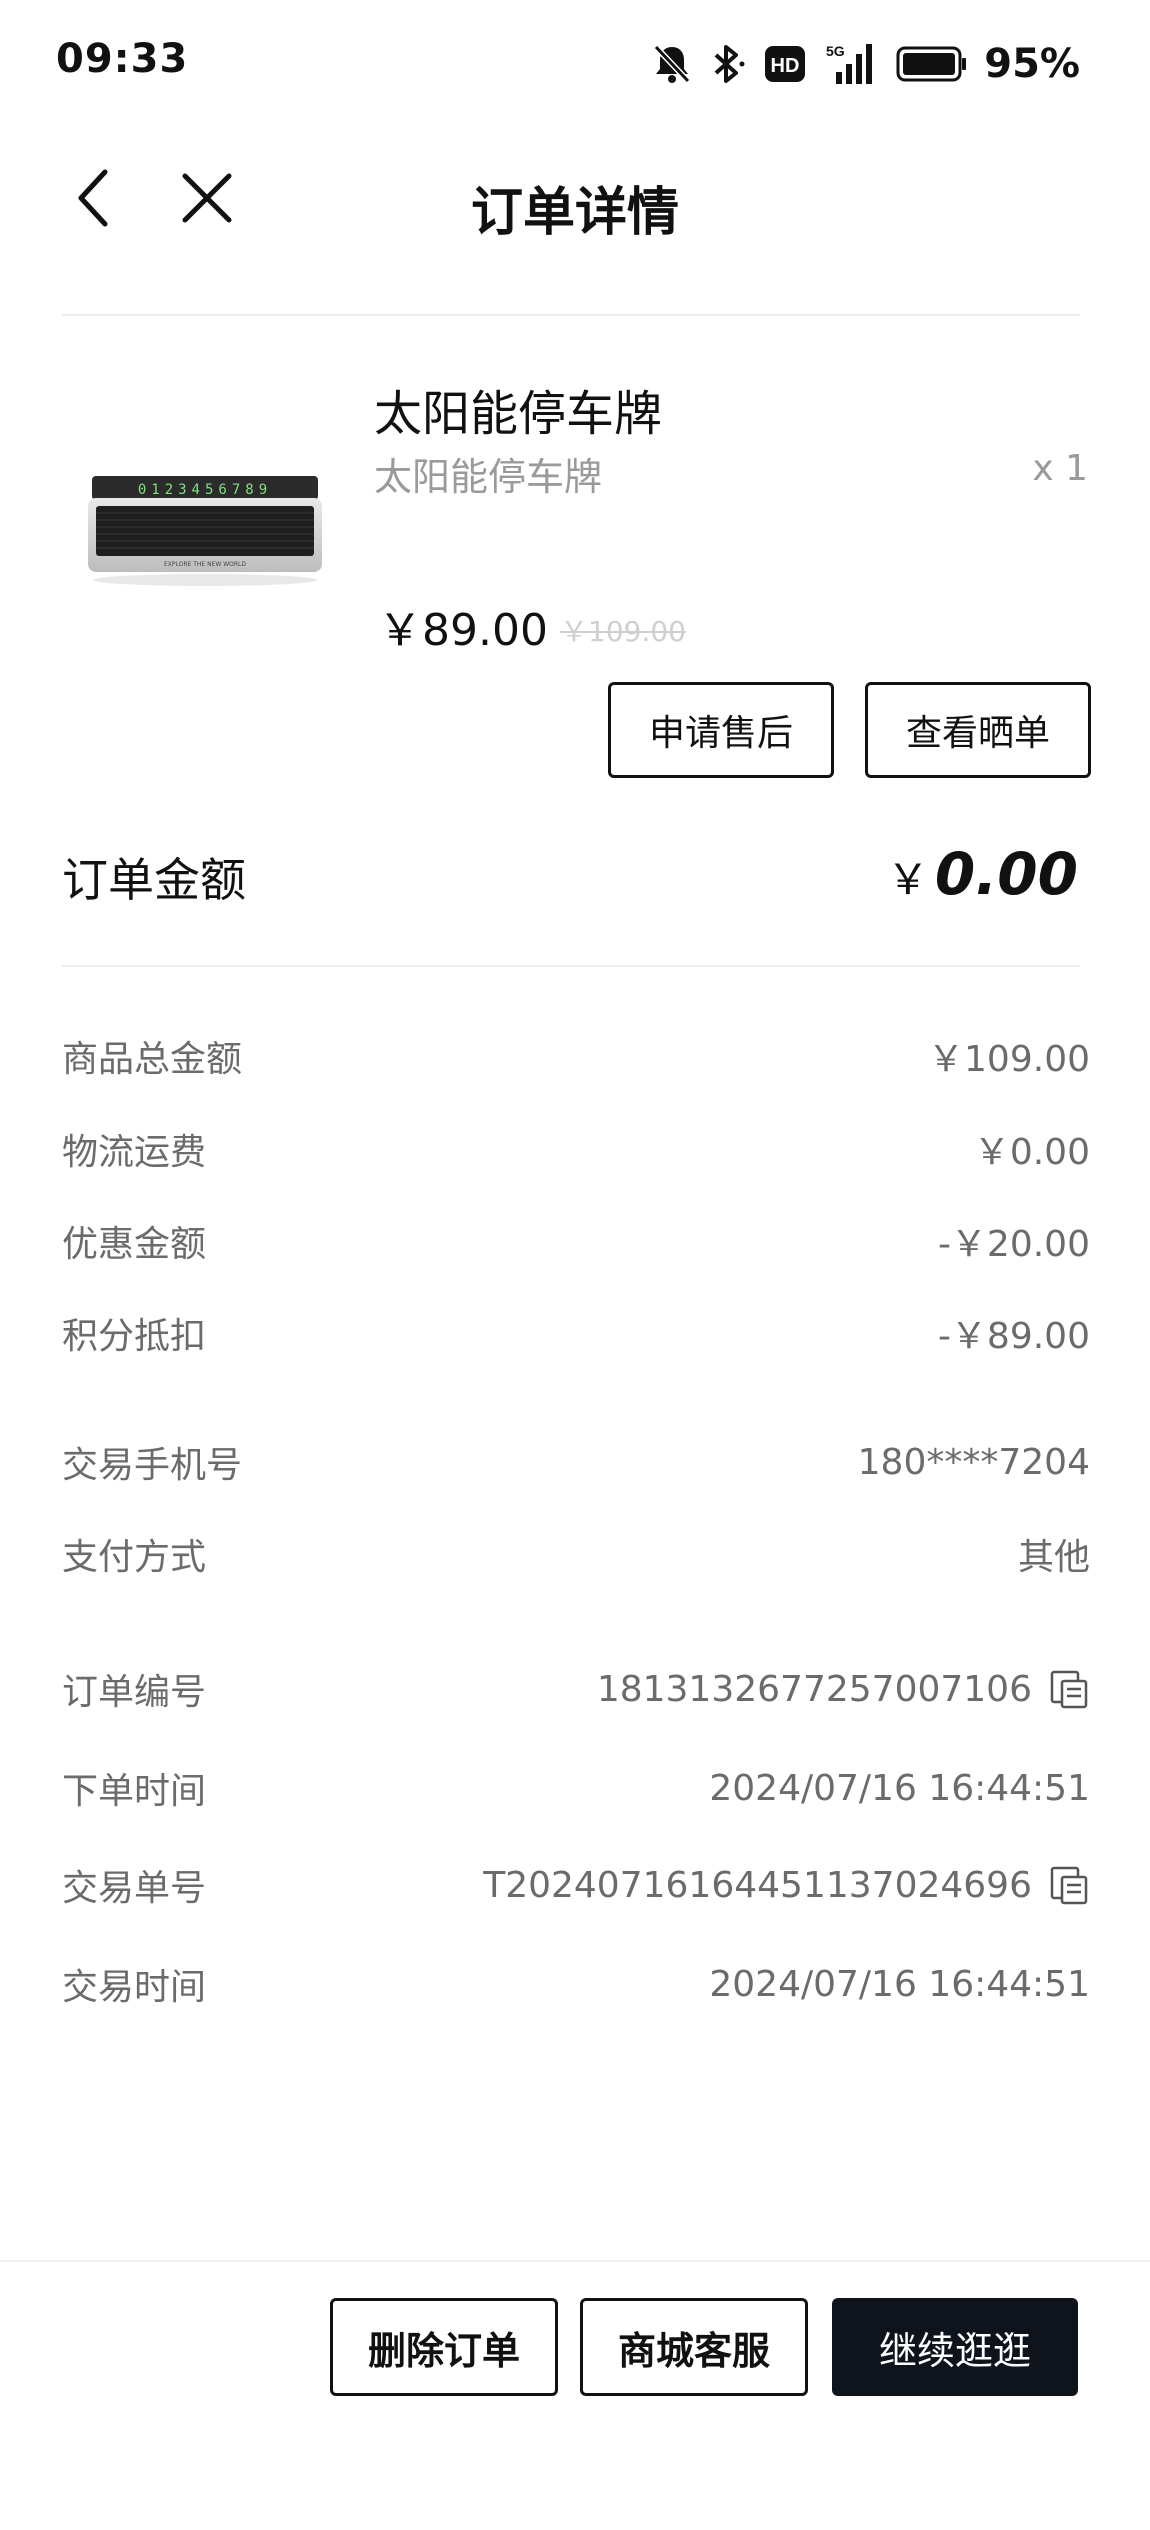 Image resolution: width=1150 pixels, height=2530 pixels. I want to click on detail-label: 订单编号, so click(134, 1692).